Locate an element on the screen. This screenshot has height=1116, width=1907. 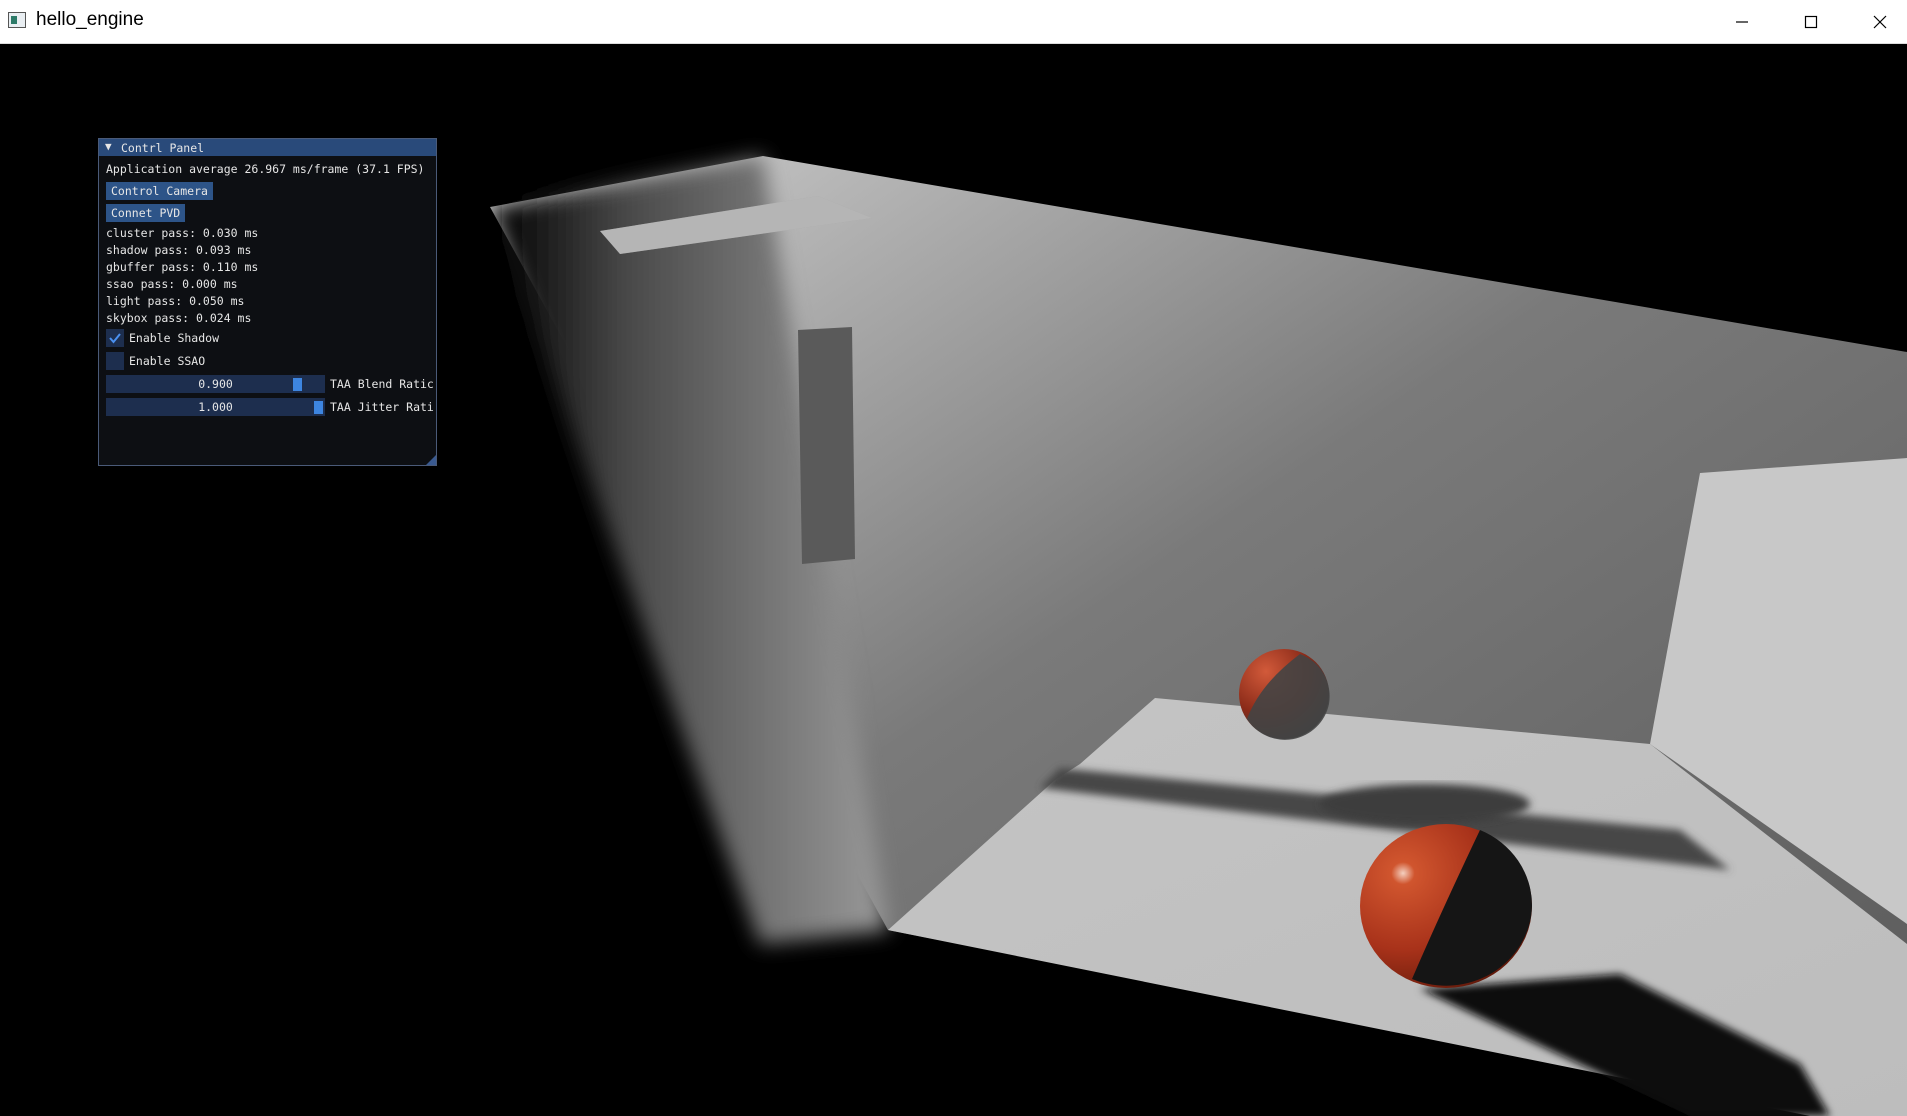
triangle-down-icon: ▼ is located at coordinates (108, 146).